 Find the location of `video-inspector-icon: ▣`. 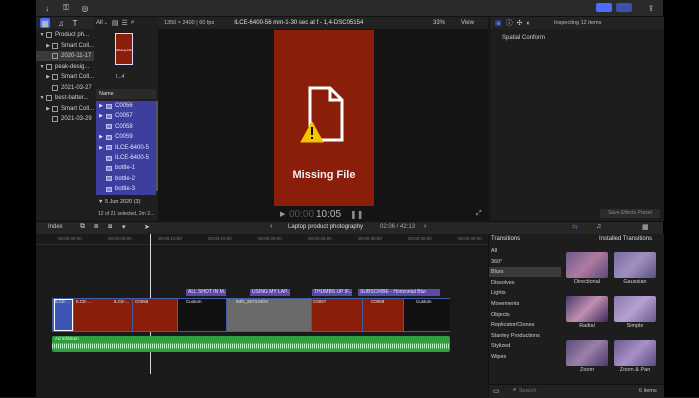

video-inspector-icon: ▣ is located at coordinates (498, 23).